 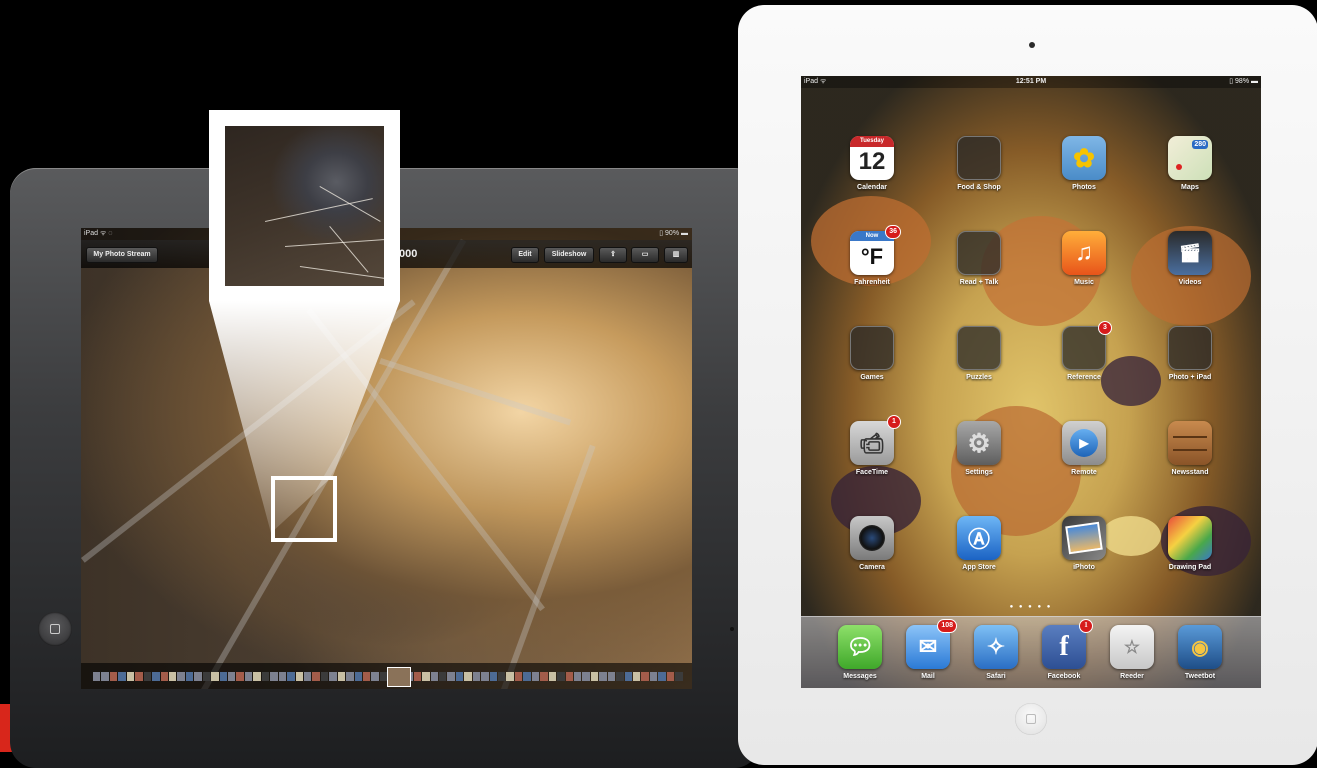 I want to click on app-read-talk: Read + Talk, so click(x=979, y=258).